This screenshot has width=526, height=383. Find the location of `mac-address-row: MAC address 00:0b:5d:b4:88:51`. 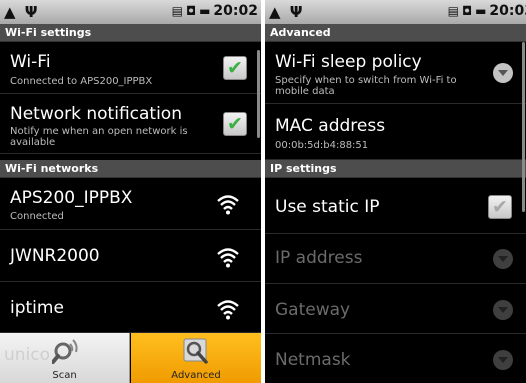

mac-address-row: MAC address 00:0b:5d:b4:88:51 is located at coordinates (395, 132).